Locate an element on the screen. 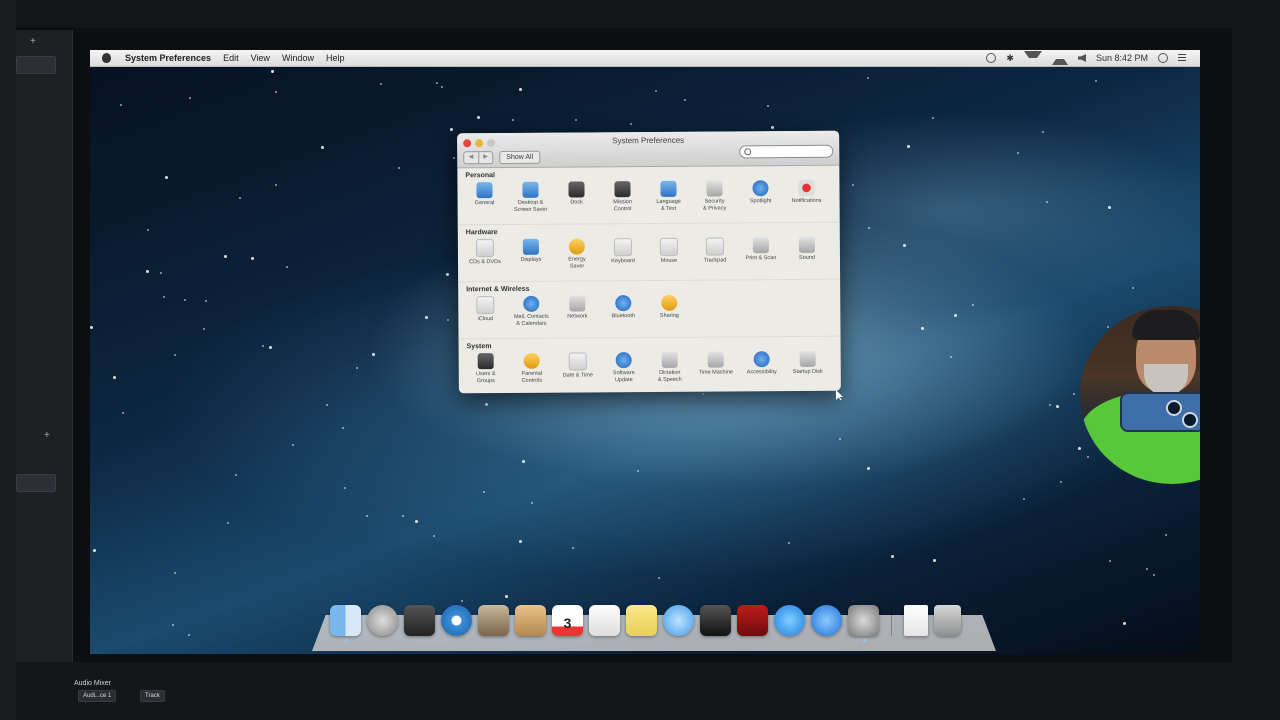 The image size is (1280, 720). webcam-phone is located at coordinates (1160, 412).